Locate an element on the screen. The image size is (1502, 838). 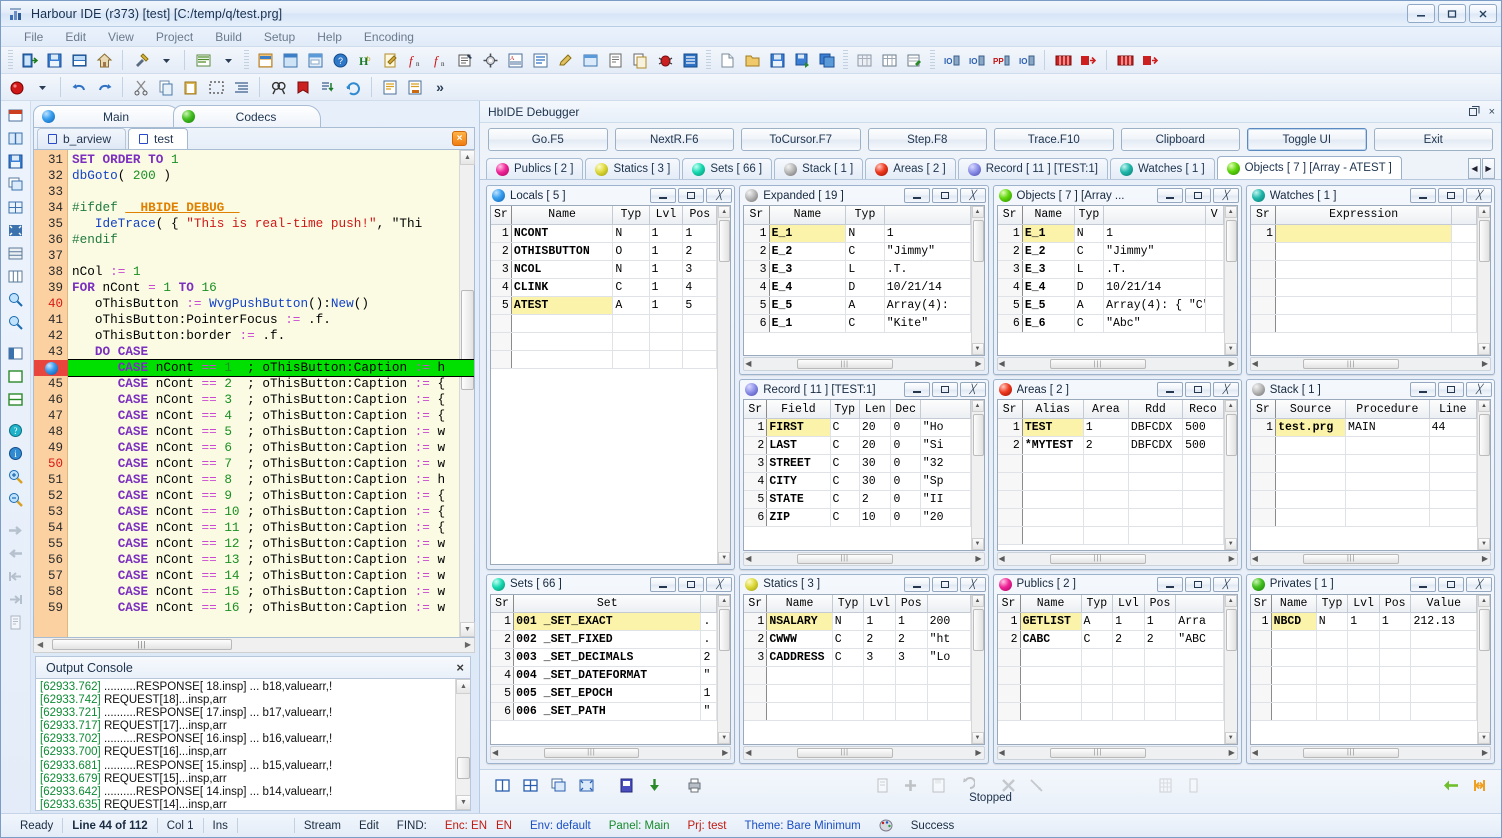
copy-icon is located at coordinates (166, 87).